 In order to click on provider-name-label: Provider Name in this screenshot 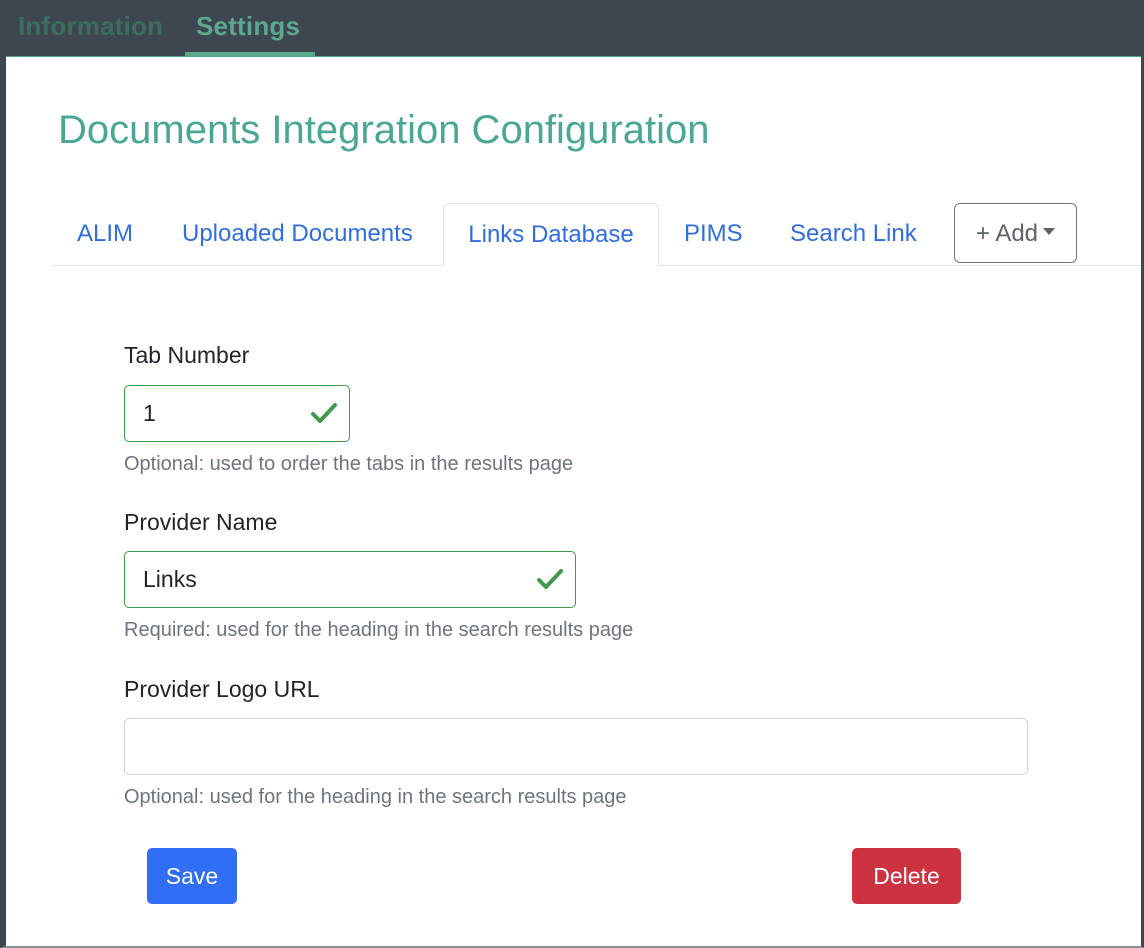, I will do `click(201, 522)`.